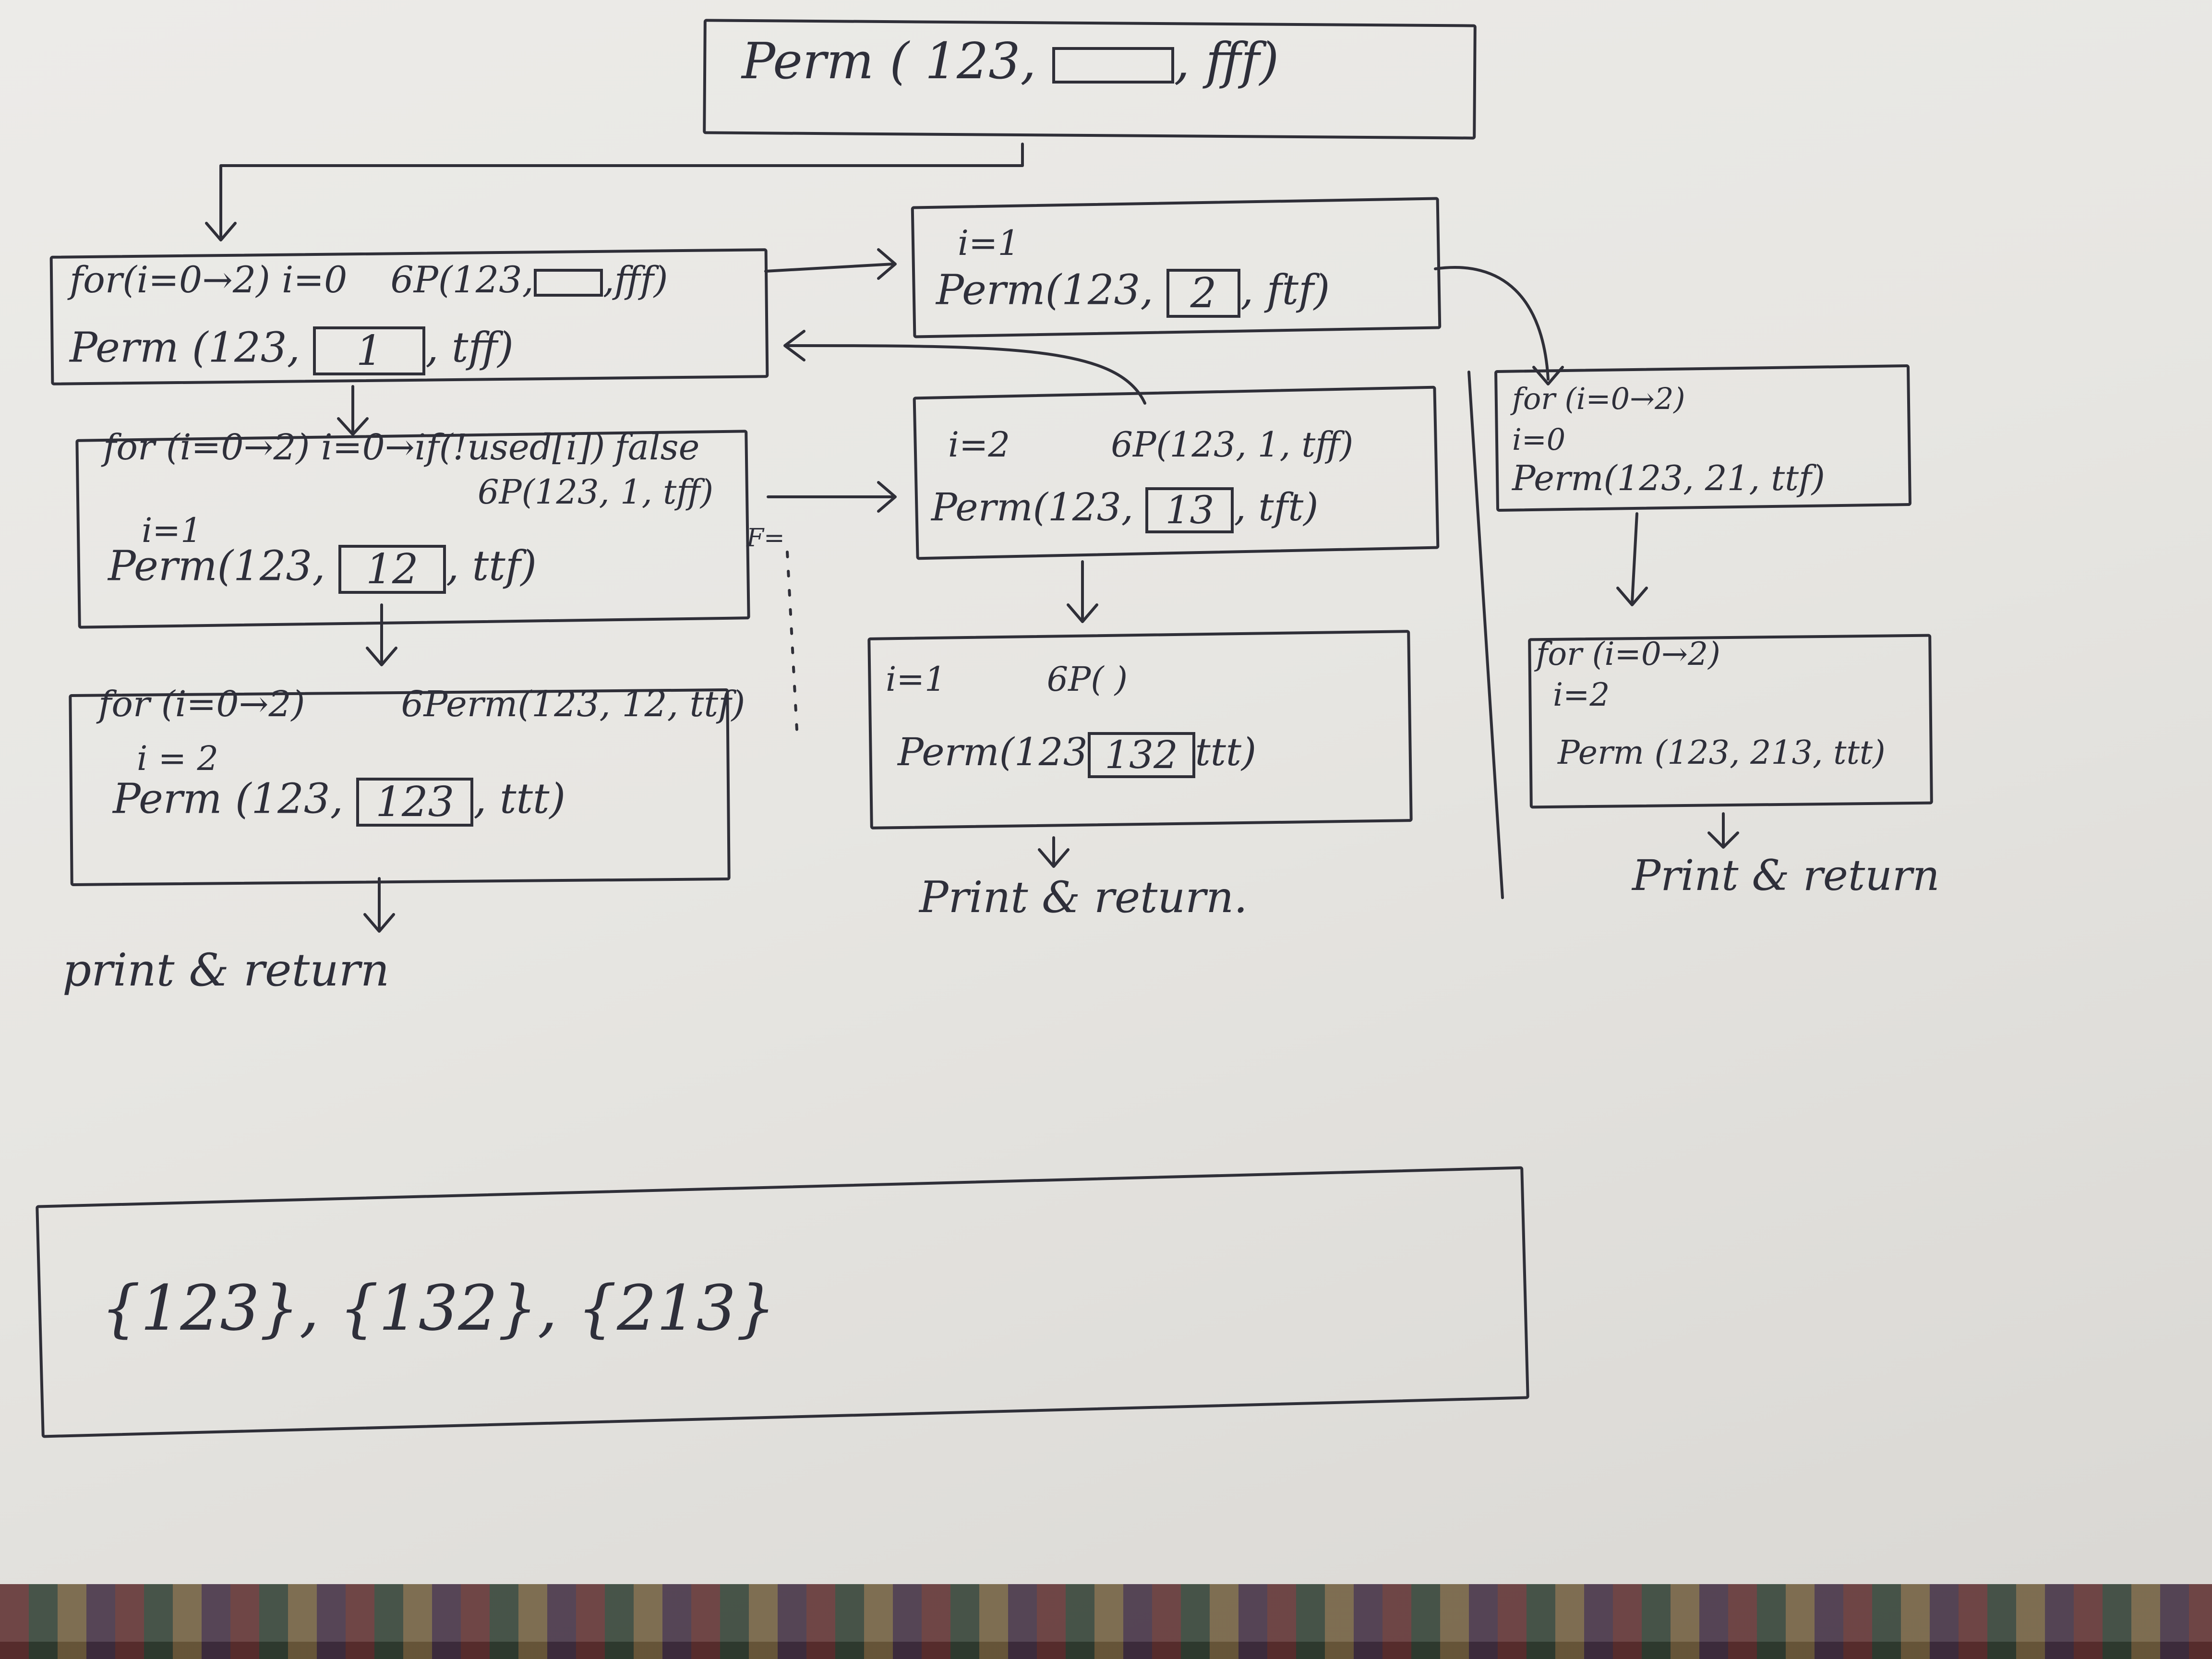 The height and width of the screenshot is (1659, 2212). Describe the element at coordinates (1232, 444) in the screenshot. I see `middle-box-2-call: 6P(123, 1, tff)` at that location.